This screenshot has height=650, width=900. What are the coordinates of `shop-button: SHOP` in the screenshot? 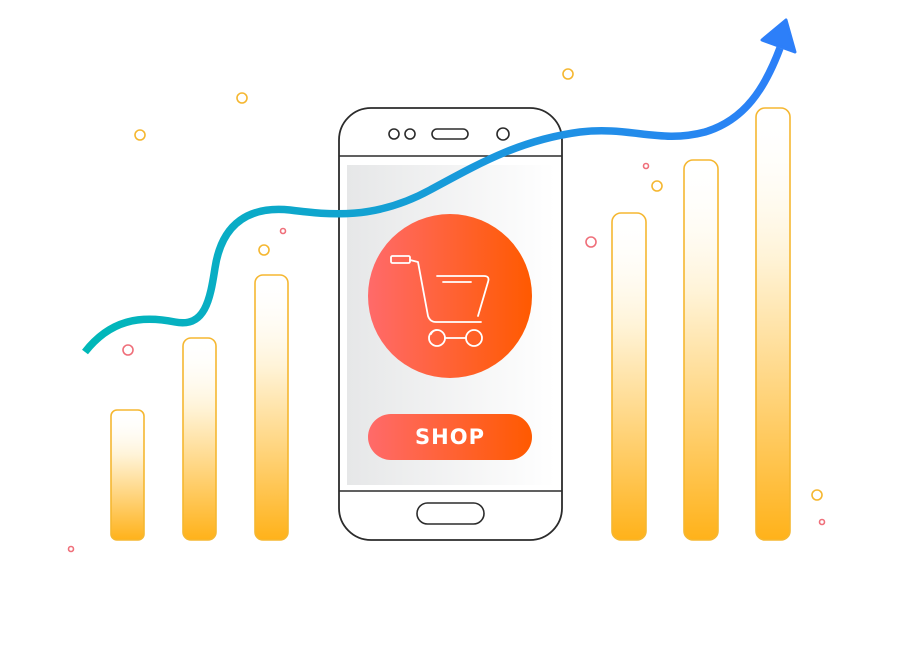 It's located at (450, 437).